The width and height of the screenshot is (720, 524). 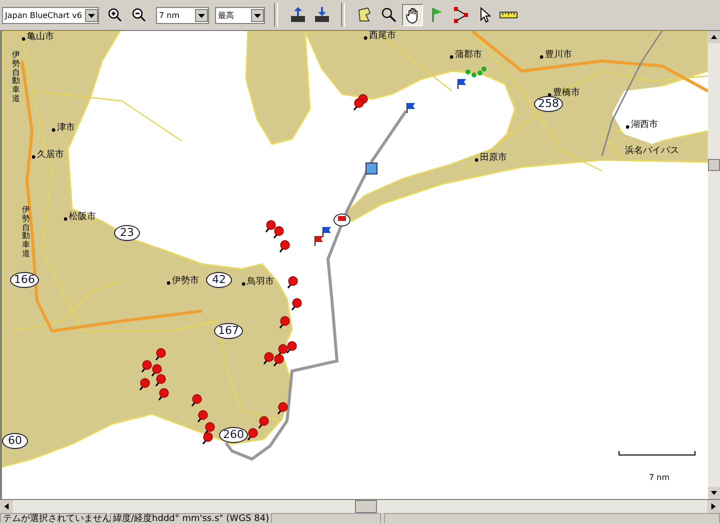 I want to click on map-label: 鳥羽市, so click(x=258, y=282).